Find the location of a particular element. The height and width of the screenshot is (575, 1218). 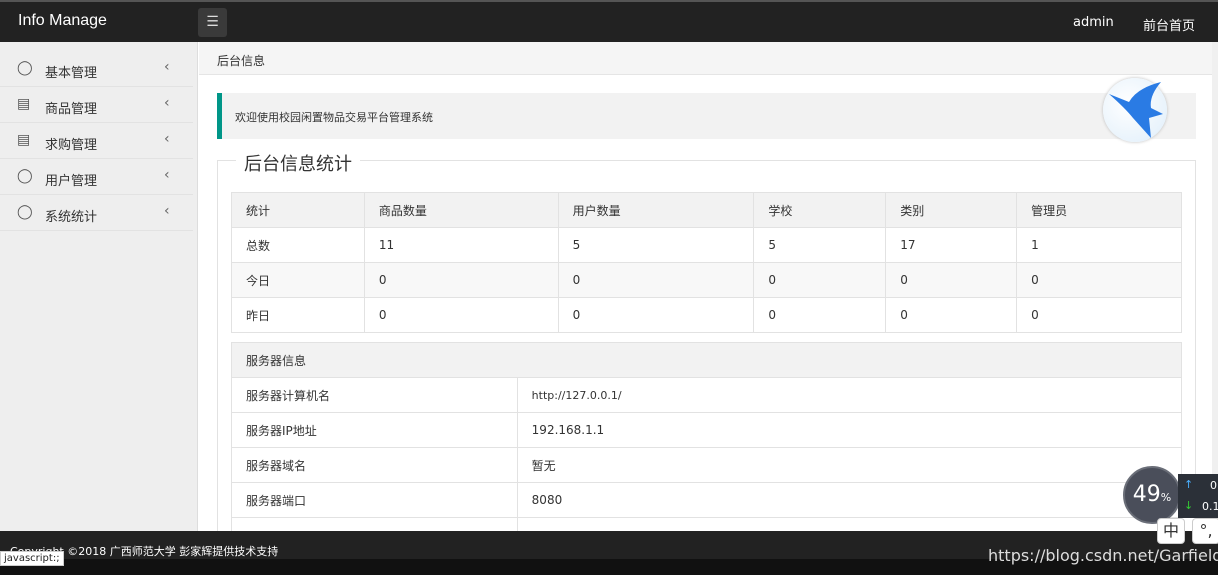

watermark: https://blog.csdn.net/Garfield68 is located at coordinates (1103, 555).